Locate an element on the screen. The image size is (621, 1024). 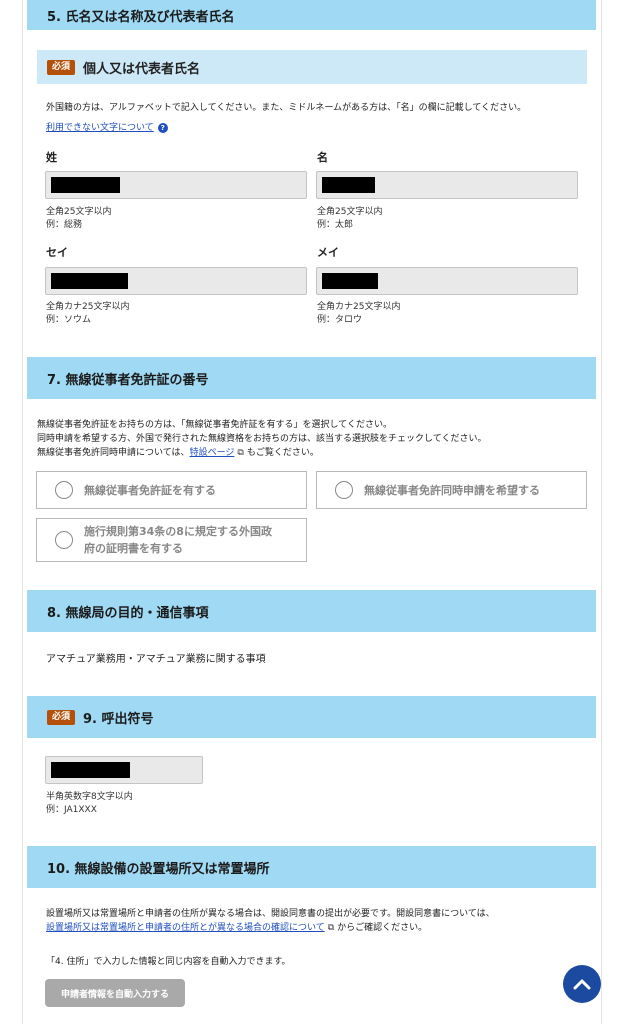
location-confirm-link: 設置場所又は常置場所と申請者の住所とが異なる場合の確認について is located at coordinates (185, 928).